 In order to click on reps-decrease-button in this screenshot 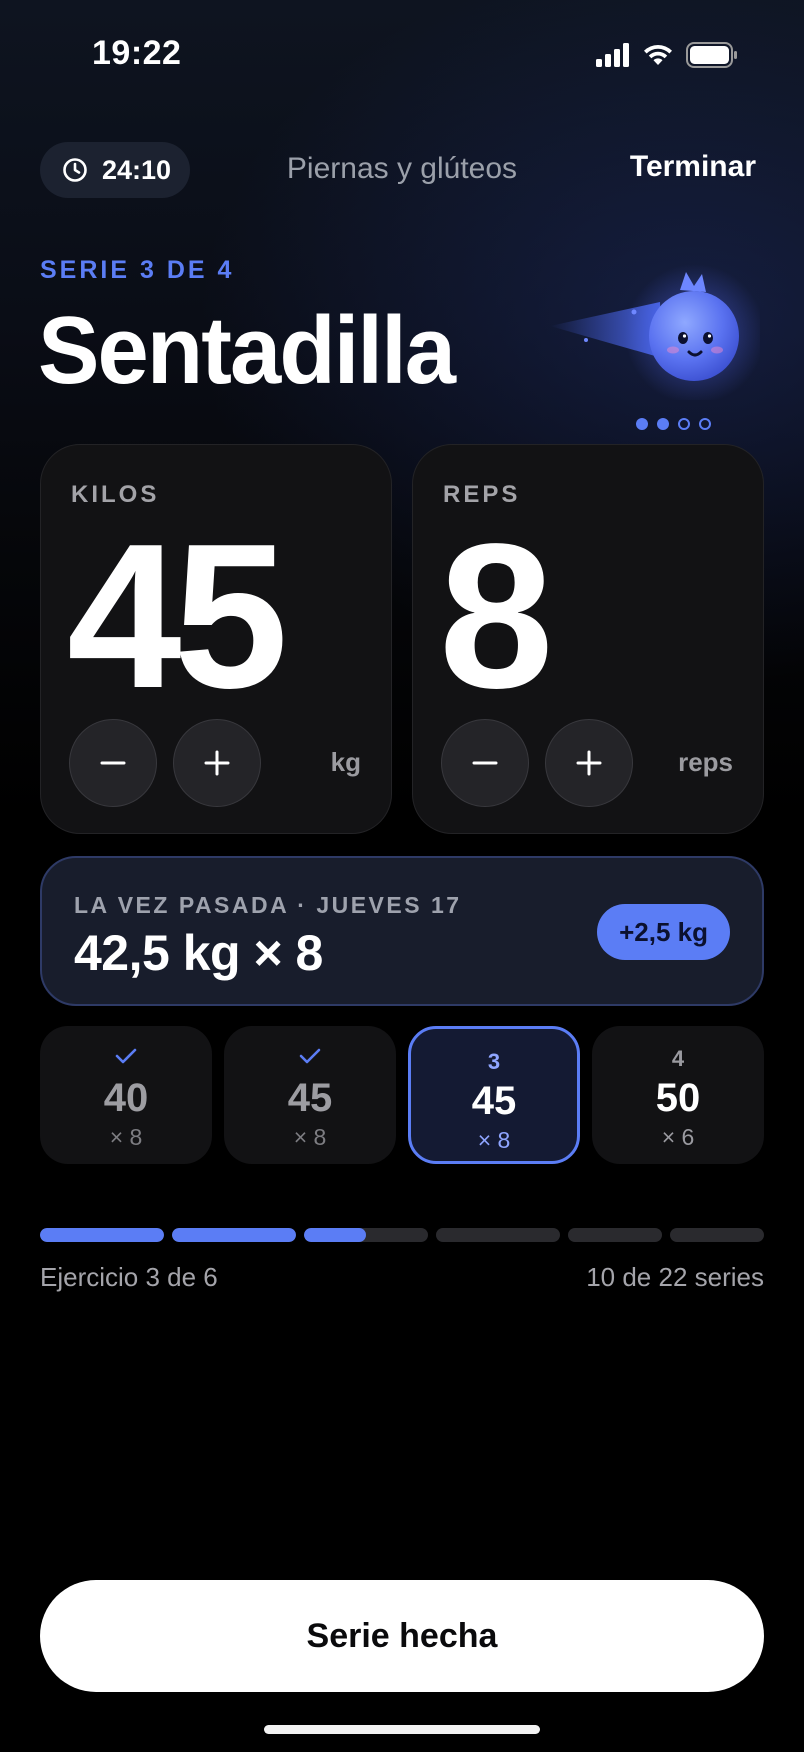, I will do `click(485, 763)`.